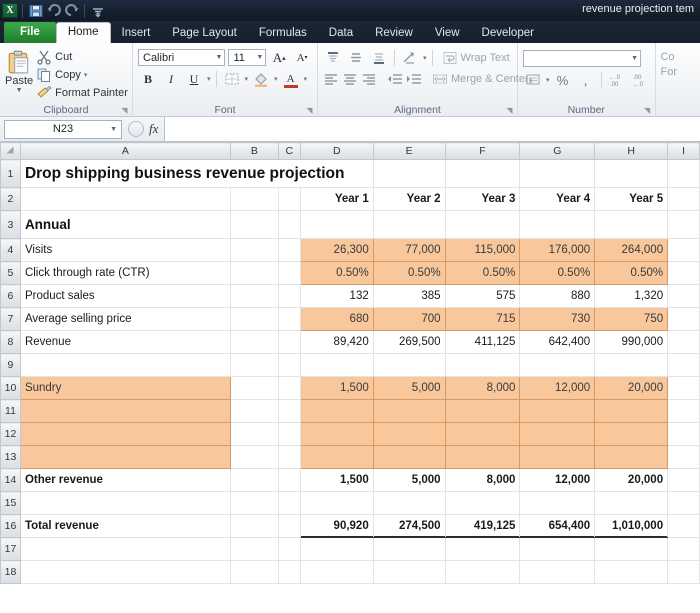 This screenshot has width=700, height=613. What do you see at coordinates (254, 296) in the screenshot?
I see `cell-B6` at bounding box center [254, 296].